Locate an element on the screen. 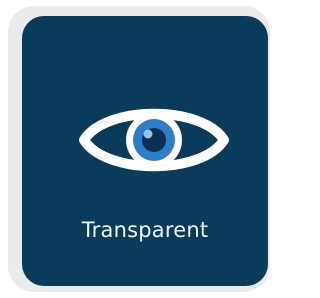 This screenshot has width=320, height=298. card-label: Transparent is located at coordinates (145, 230).